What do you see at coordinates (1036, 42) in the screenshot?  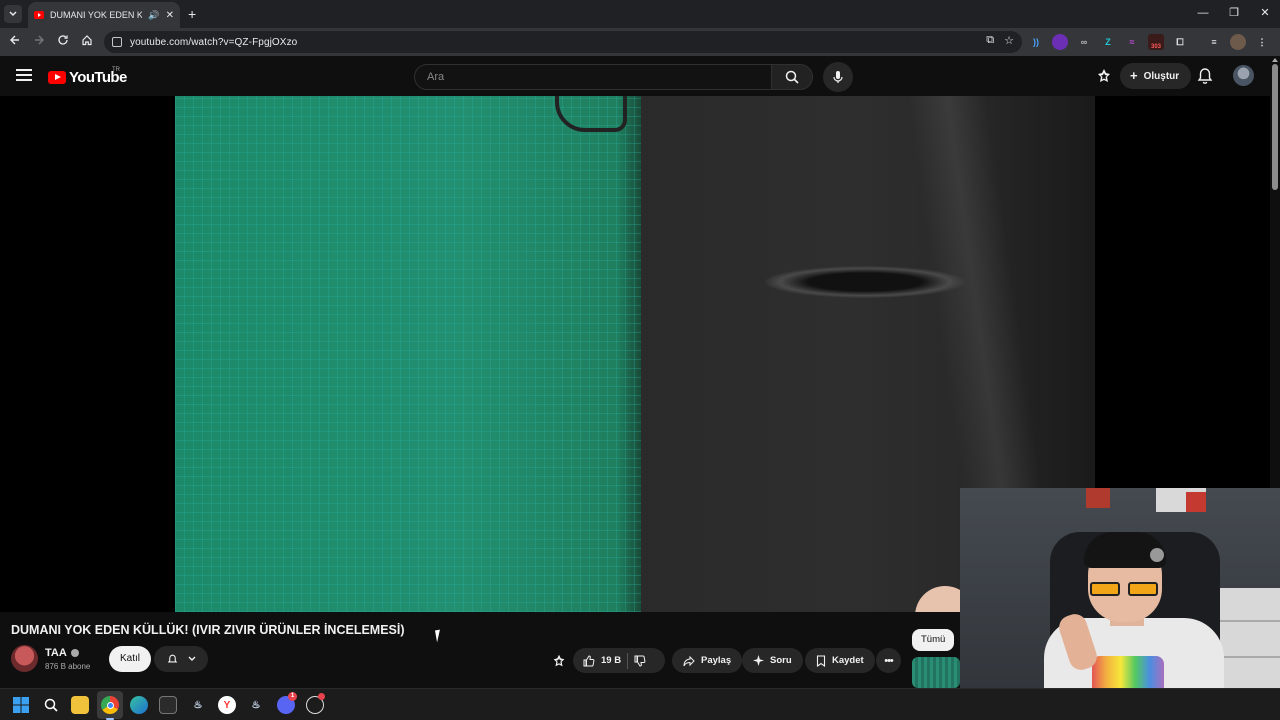 I see `extension-waves-icon: ))` at bounding box center [1036, 42].